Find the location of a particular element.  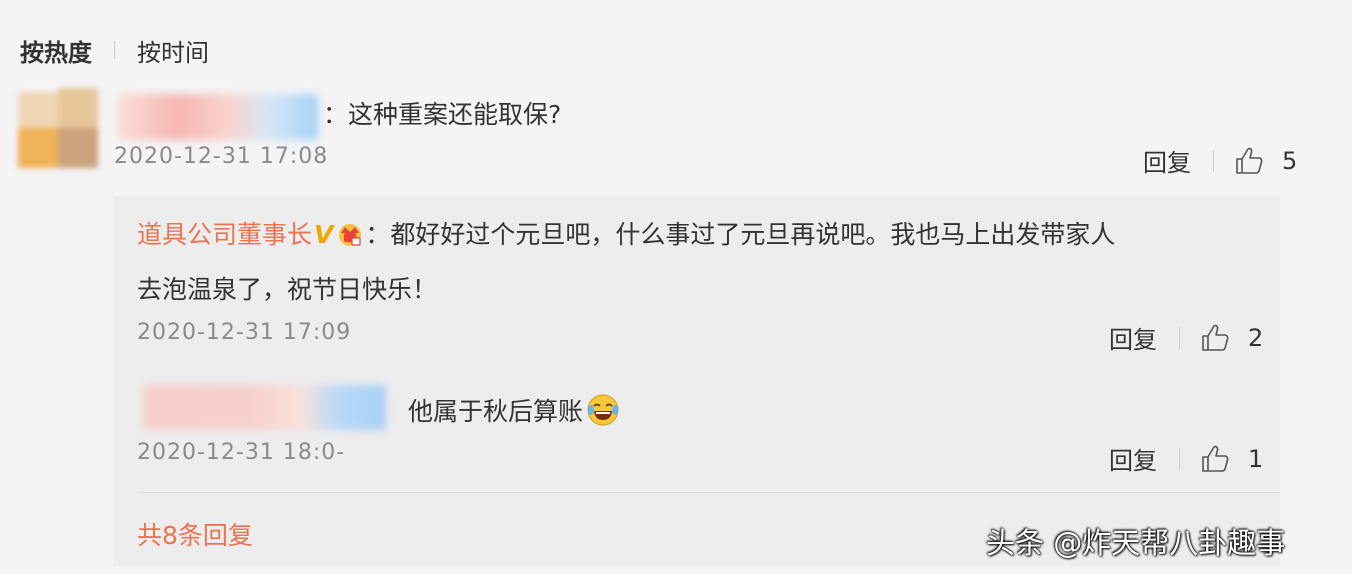

sort-bar: 按热度 按时间 is located at coordinates (114, 50).